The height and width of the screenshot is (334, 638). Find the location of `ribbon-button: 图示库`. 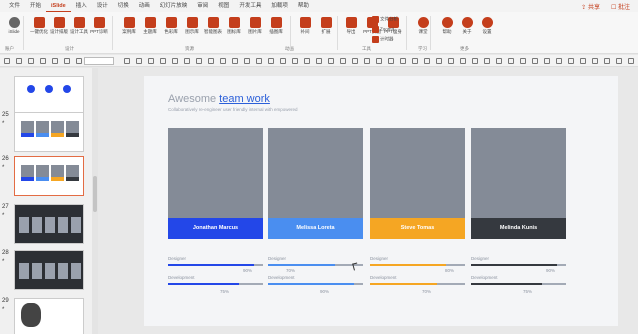

ribbon-button: 图示库 is located at coordinates (192, 30).